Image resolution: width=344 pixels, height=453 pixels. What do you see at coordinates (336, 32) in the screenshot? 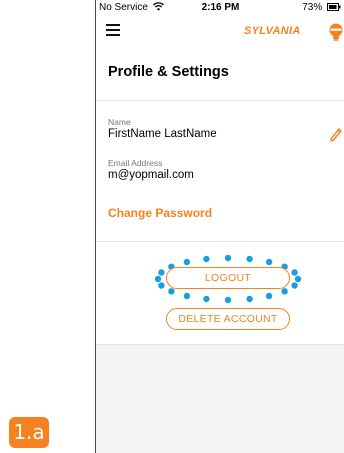
I see `bulb-icon` at bounding box center [336, 32].